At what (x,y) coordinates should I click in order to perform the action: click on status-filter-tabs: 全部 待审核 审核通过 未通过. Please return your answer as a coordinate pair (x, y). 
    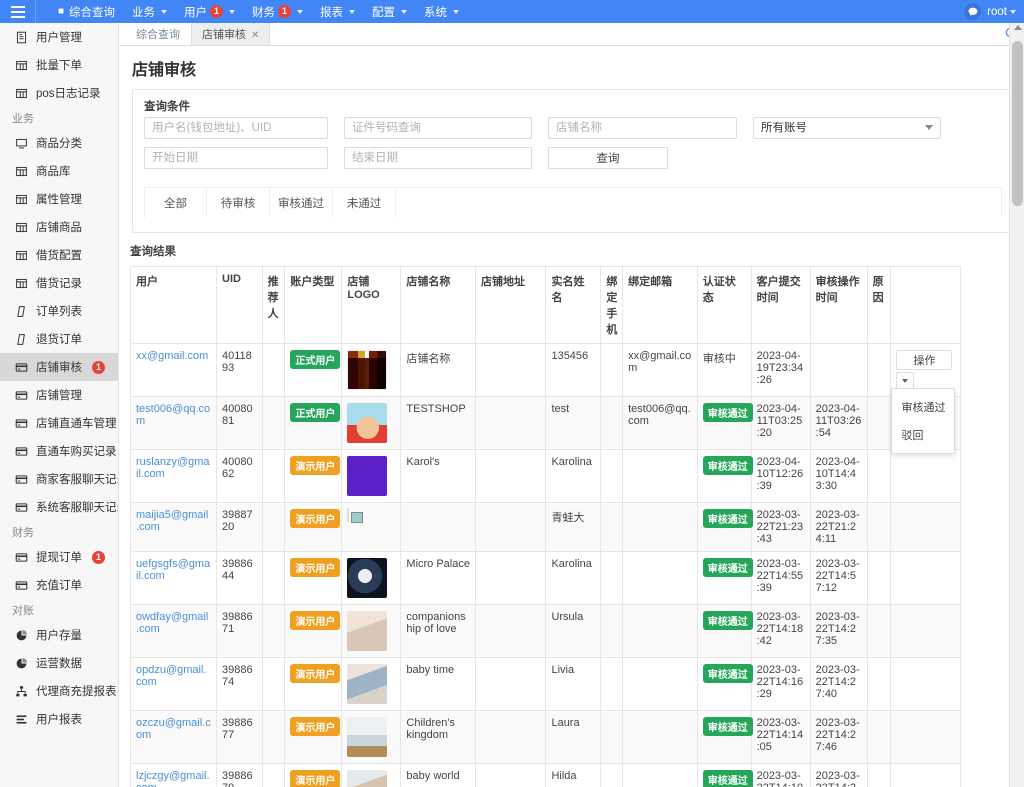
    Looking at the image, I should click on (573, 202).